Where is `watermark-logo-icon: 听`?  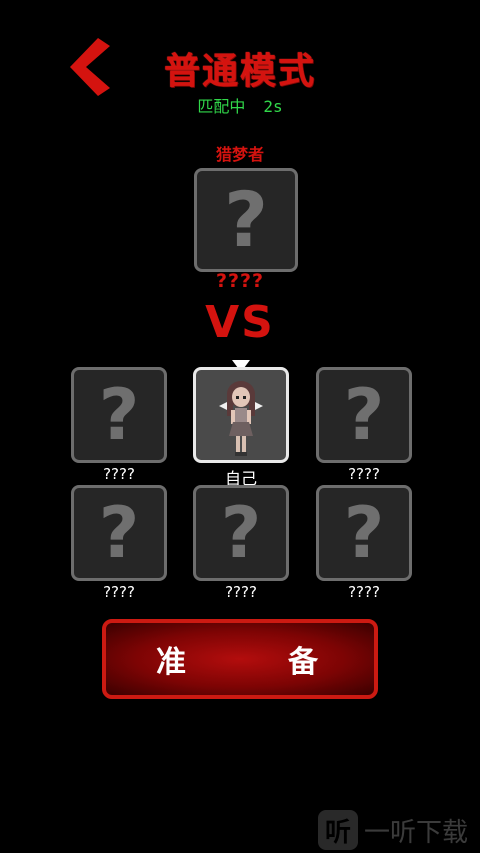 watermark-logo-icon: 听 is located at coordinates (338, 830).